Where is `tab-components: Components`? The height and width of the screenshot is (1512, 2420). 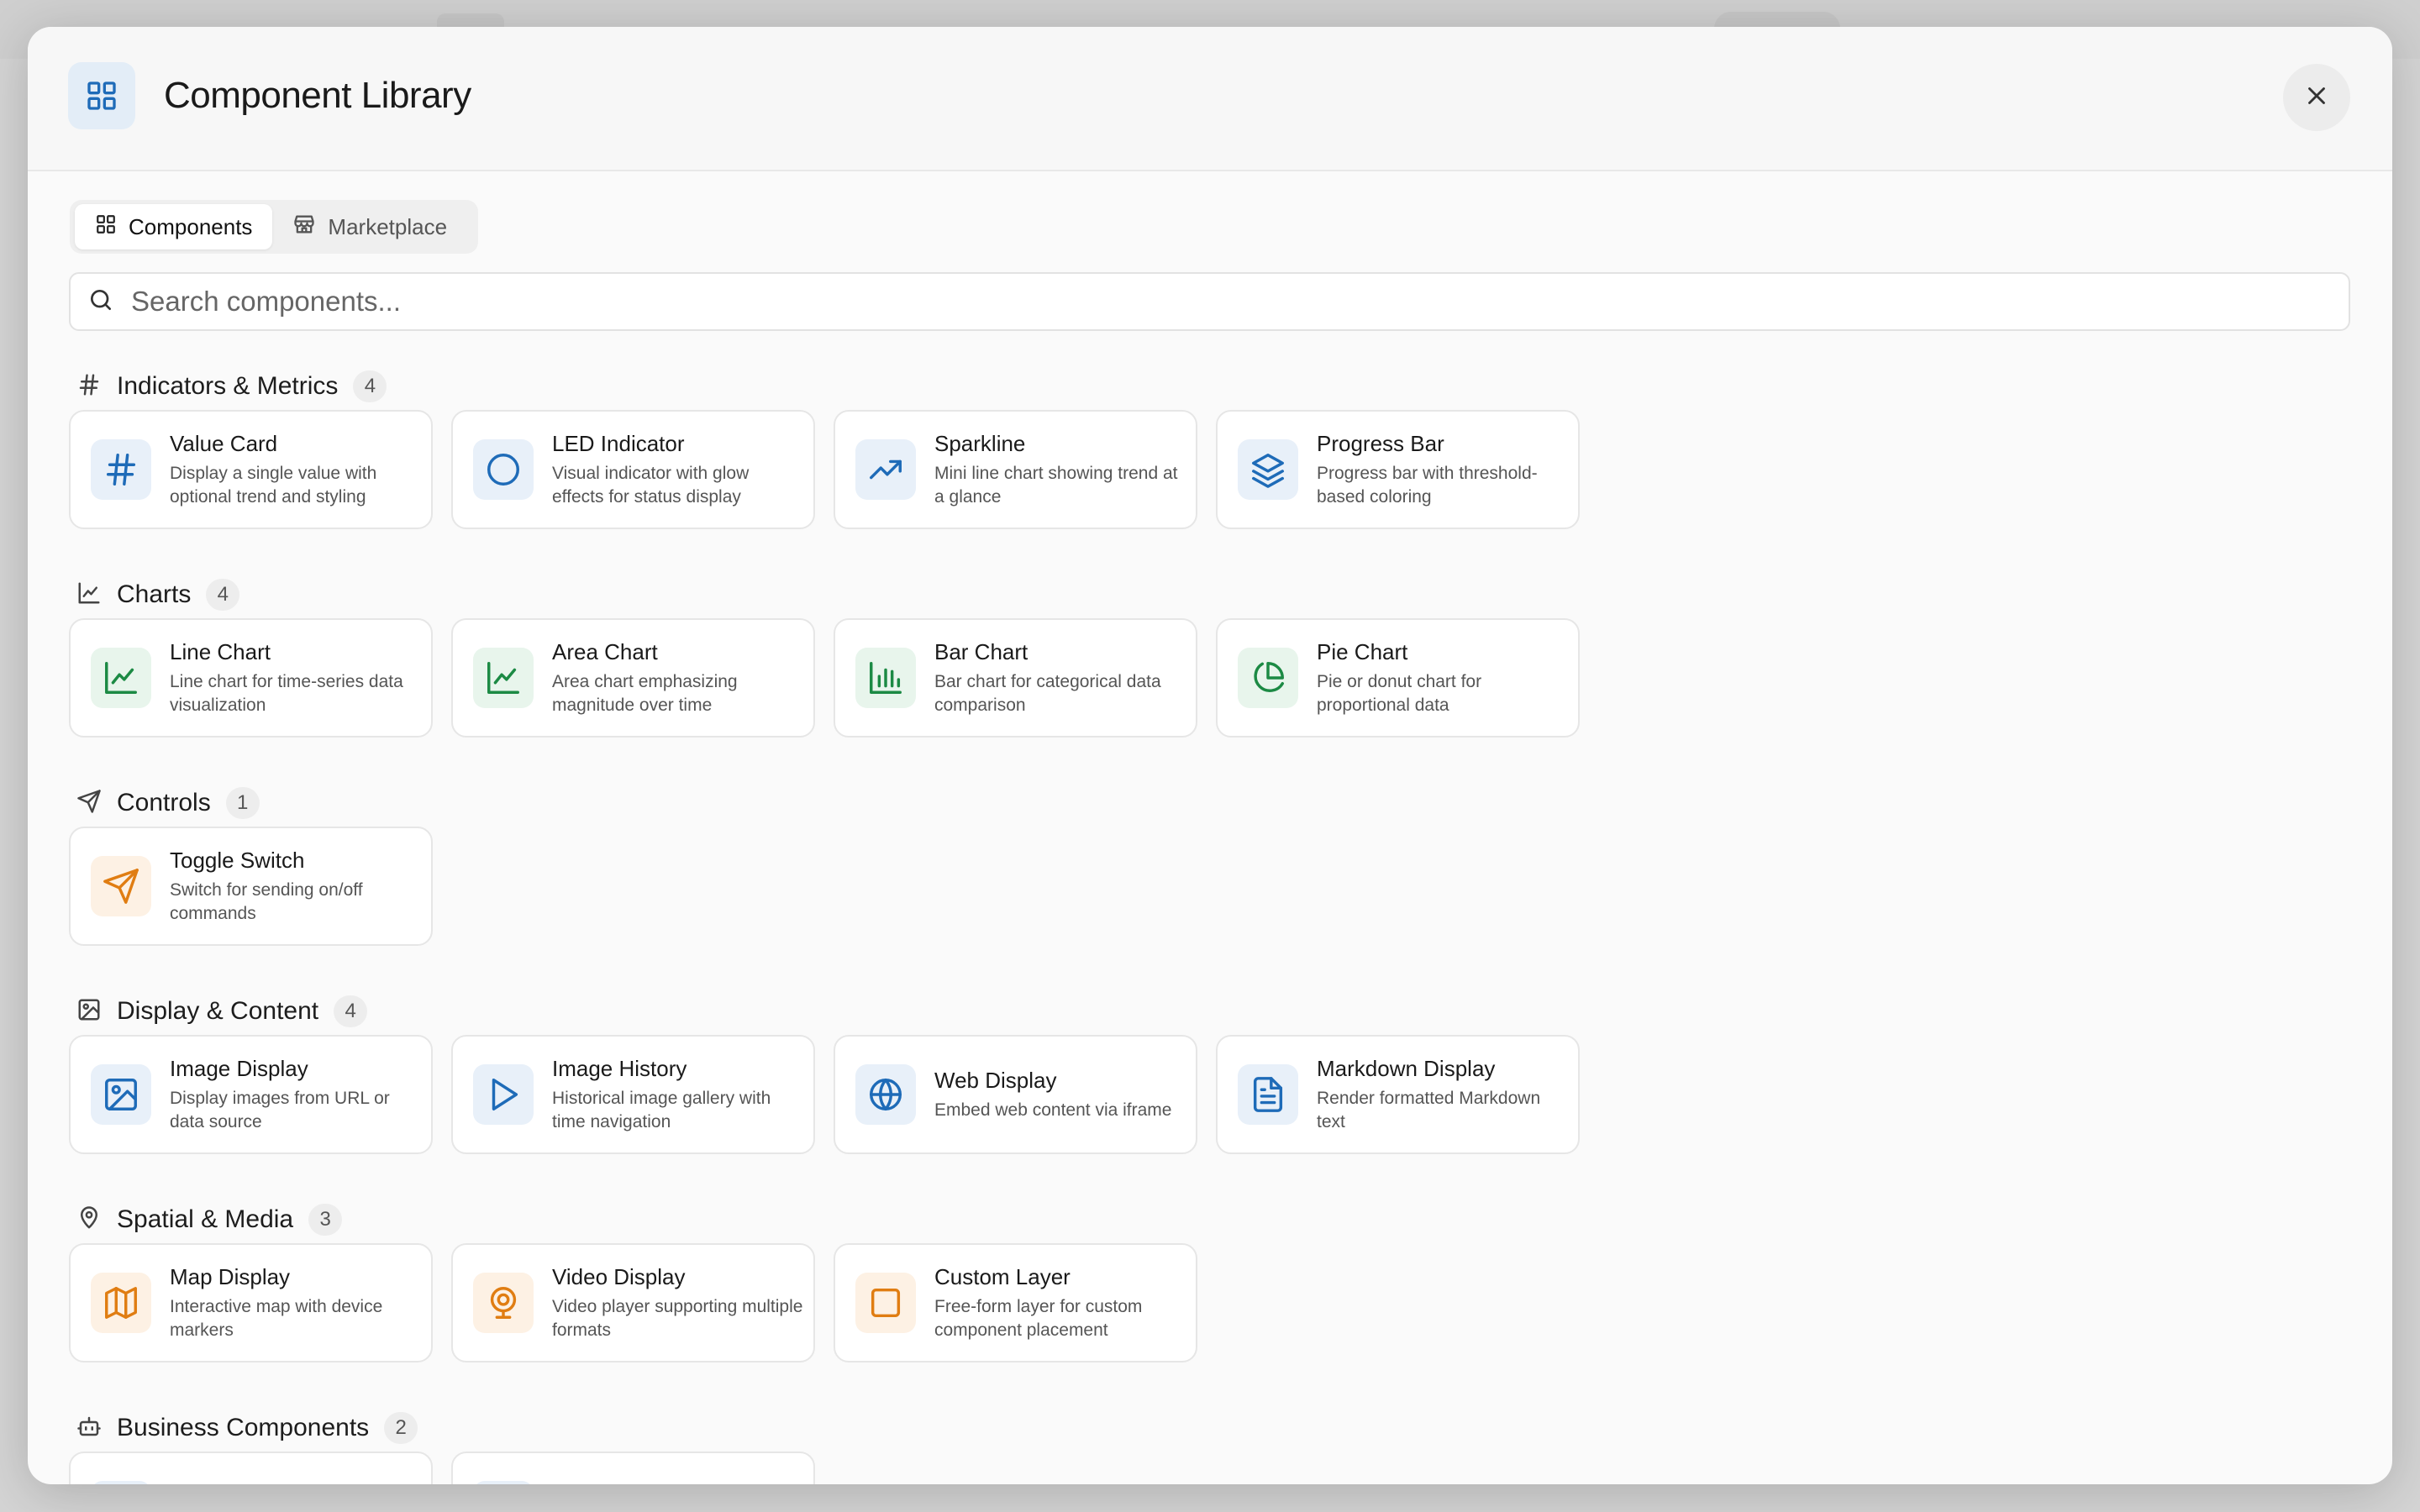 tab-components: Components is located at coordinates (174, 226).